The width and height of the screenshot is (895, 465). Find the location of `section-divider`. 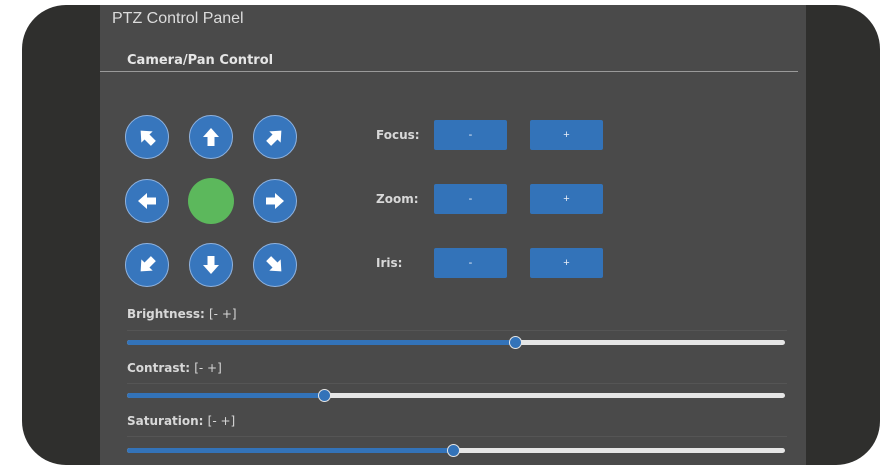

section-divider is located at coordinates (449, 71).